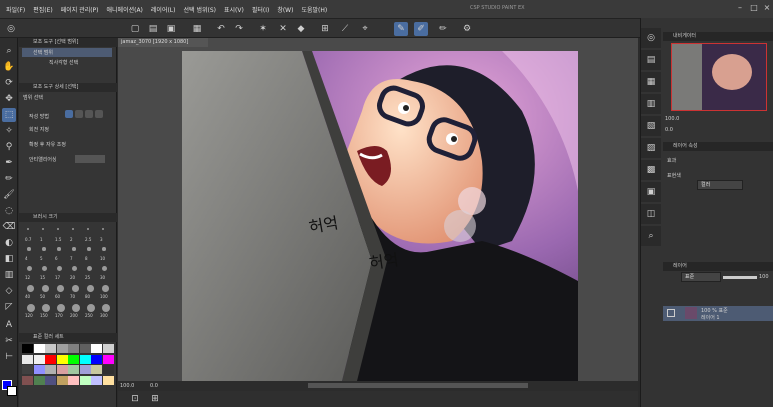 Image resolution: width=773 pixels, height=407 pixels. What do you see at coordinates (9, 275) in the screenshot?
I see `gradient-icon: ▥` at bounding box center [9, 275].